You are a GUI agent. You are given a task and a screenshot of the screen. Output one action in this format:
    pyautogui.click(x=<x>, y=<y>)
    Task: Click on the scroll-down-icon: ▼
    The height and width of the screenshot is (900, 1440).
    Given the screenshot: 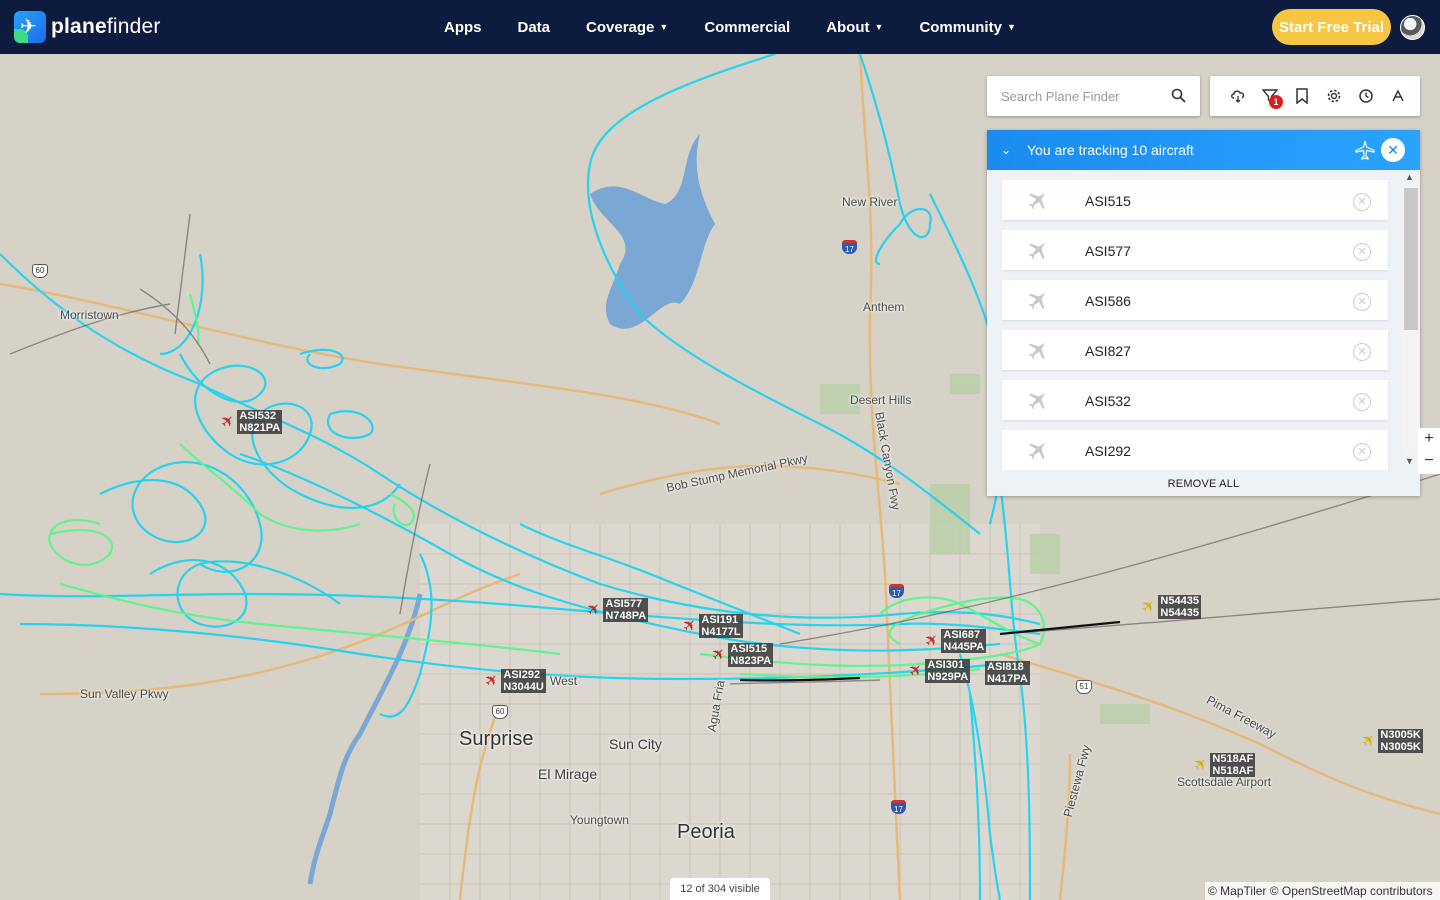 What is the action you would take?
    pyautogui.click(x=1409, y=461)
    